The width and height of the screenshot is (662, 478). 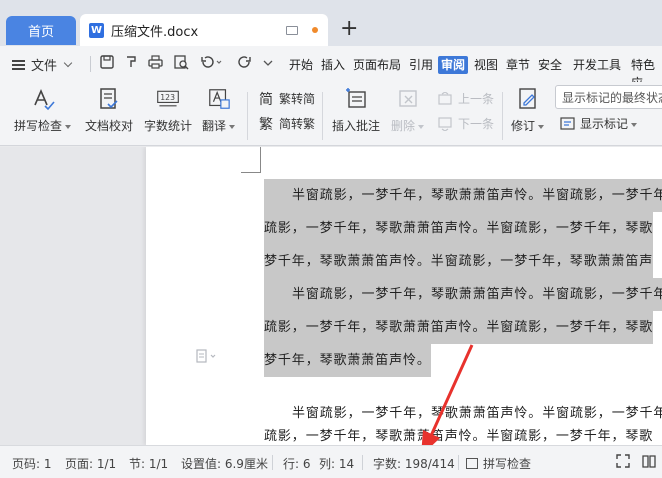 I want to click on document-check-icon, so click(x=109, y=99).